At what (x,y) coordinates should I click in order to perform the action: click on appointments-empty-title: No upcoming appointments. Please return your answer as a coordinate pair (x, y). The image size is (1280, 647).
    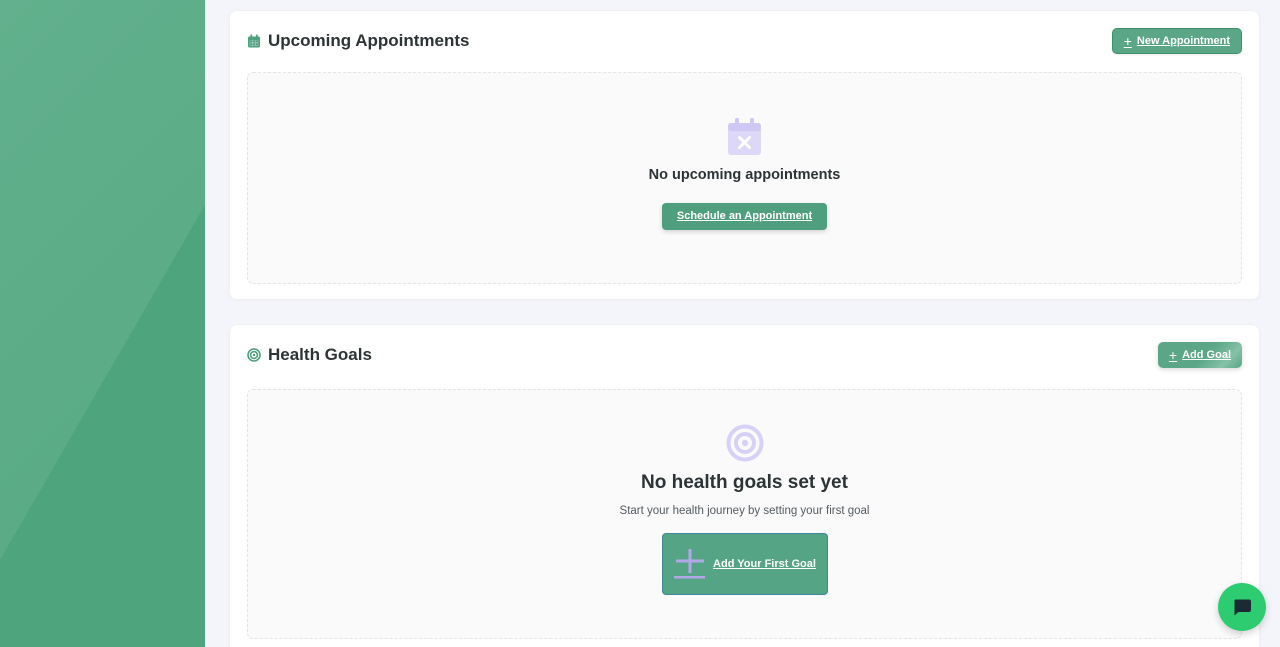
    Looking at the image, I should click on (744, 175).